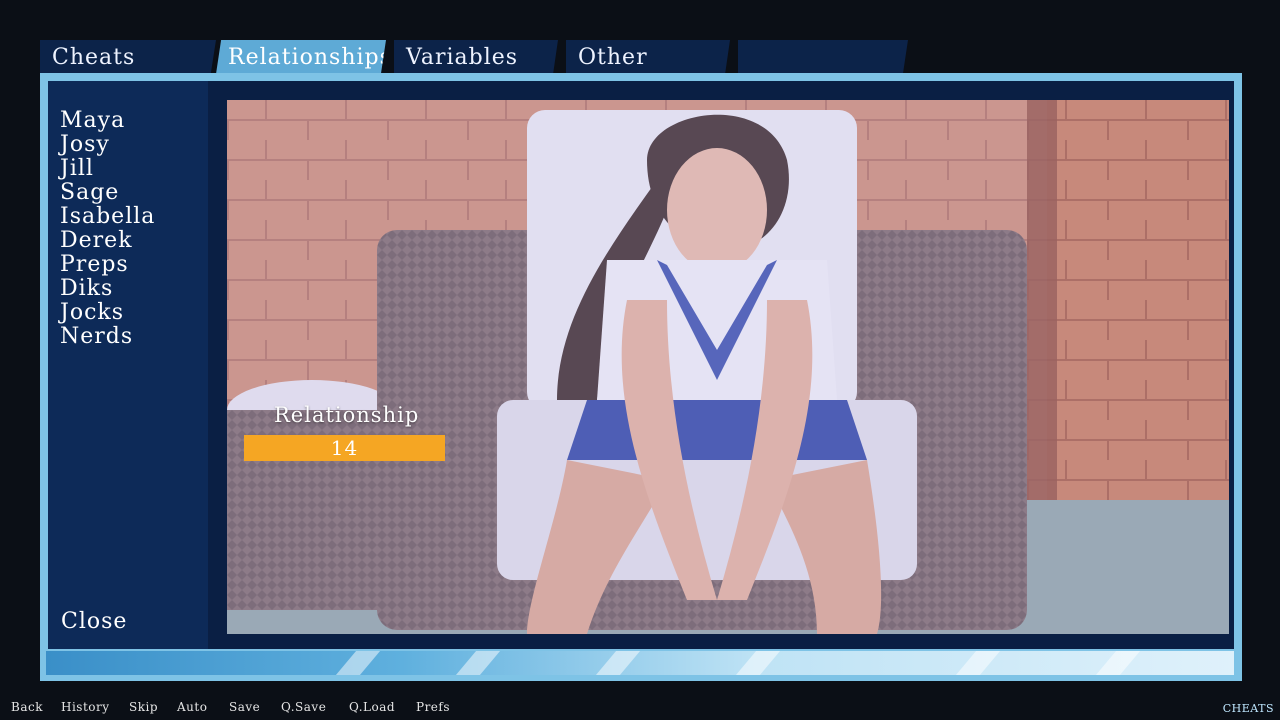 This screenshot has width=1280, height=720. What do you see at coordinates (347, 415) in the screenshot?
I see `relationship-label: Relationship` at bounding box center [347, 415].